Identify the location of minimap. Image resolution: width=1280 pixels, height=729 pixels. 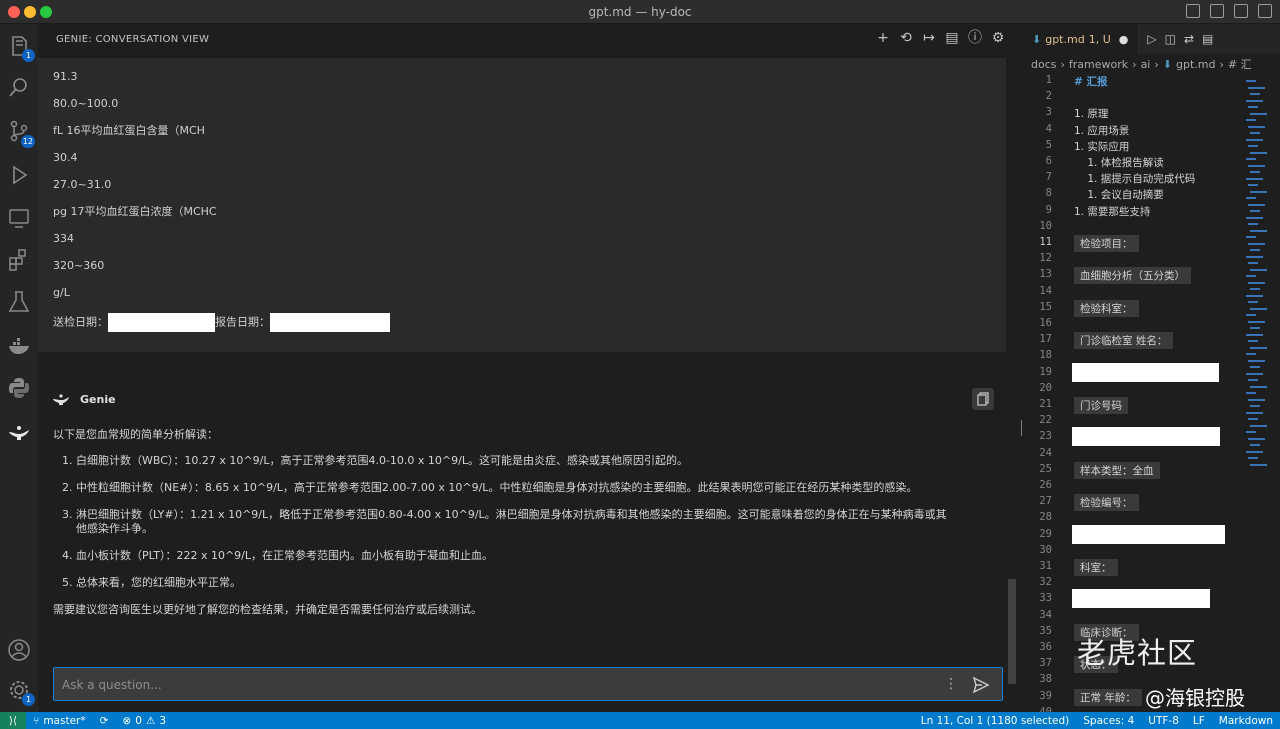
(1259, 280).